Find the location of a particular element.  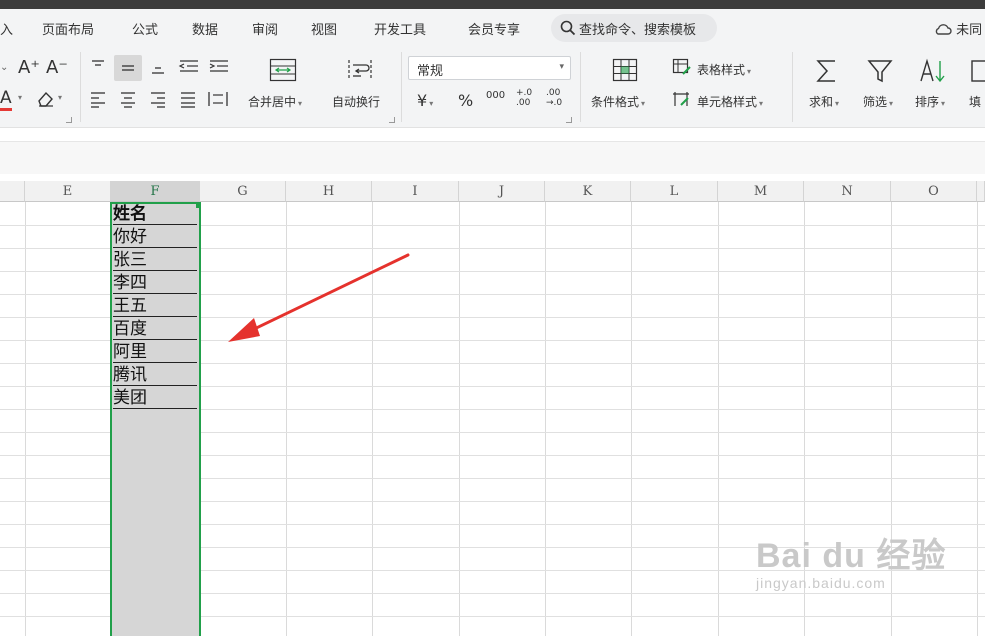

percent-button: % is located at coordinates (465, 100).